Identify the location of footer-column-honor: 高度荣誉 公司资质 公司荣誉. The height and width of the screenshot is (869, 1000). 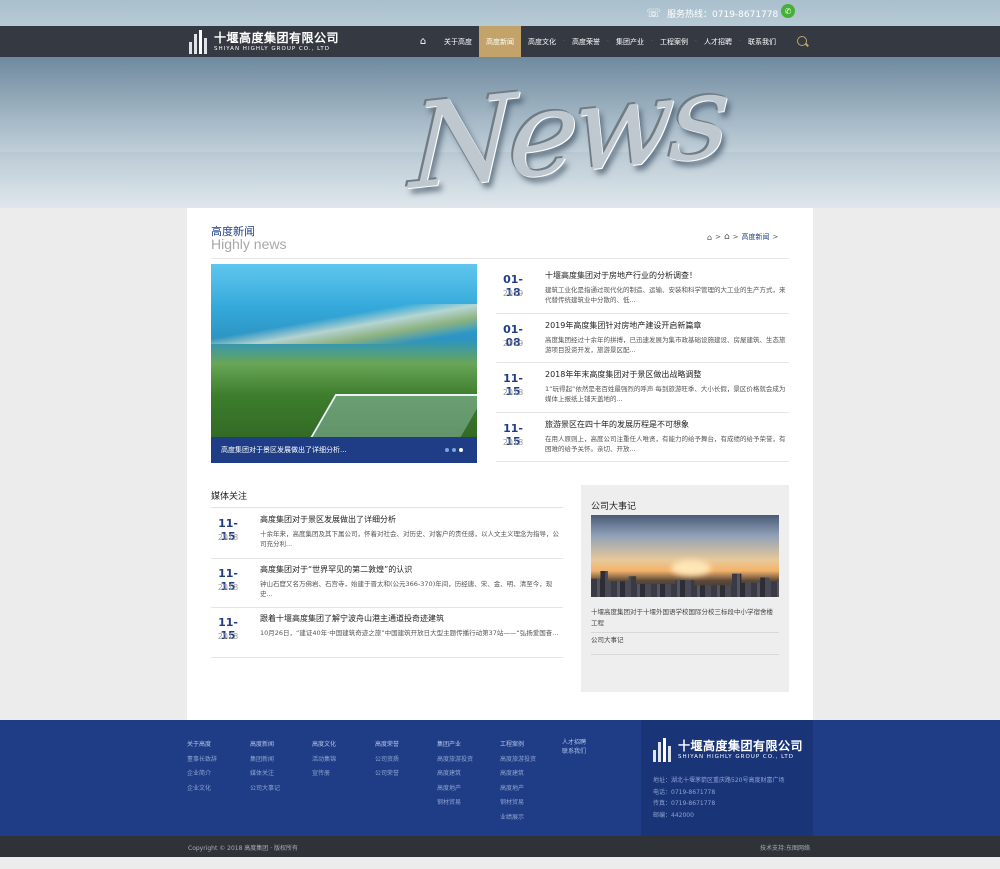
(387, 760).